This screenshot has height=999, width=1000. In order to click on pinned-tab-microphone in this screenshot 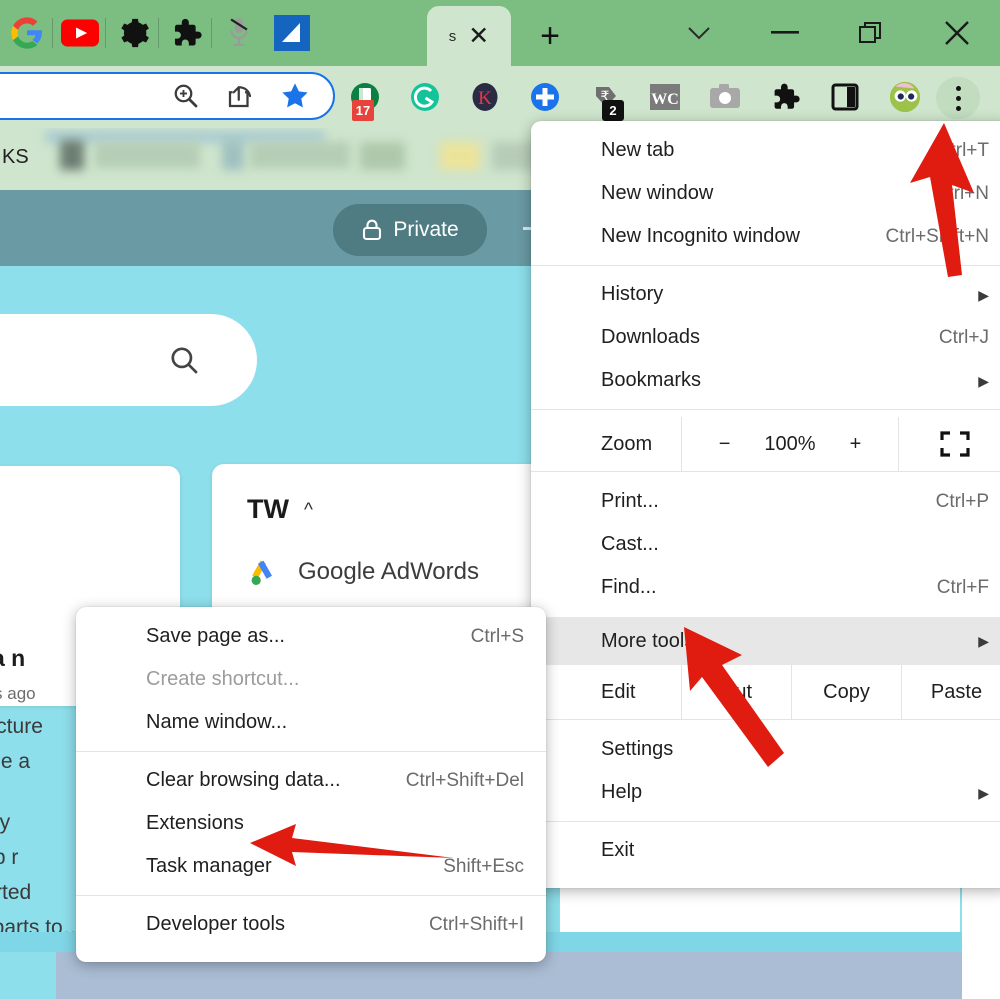, I will do `click(238, 33)`.